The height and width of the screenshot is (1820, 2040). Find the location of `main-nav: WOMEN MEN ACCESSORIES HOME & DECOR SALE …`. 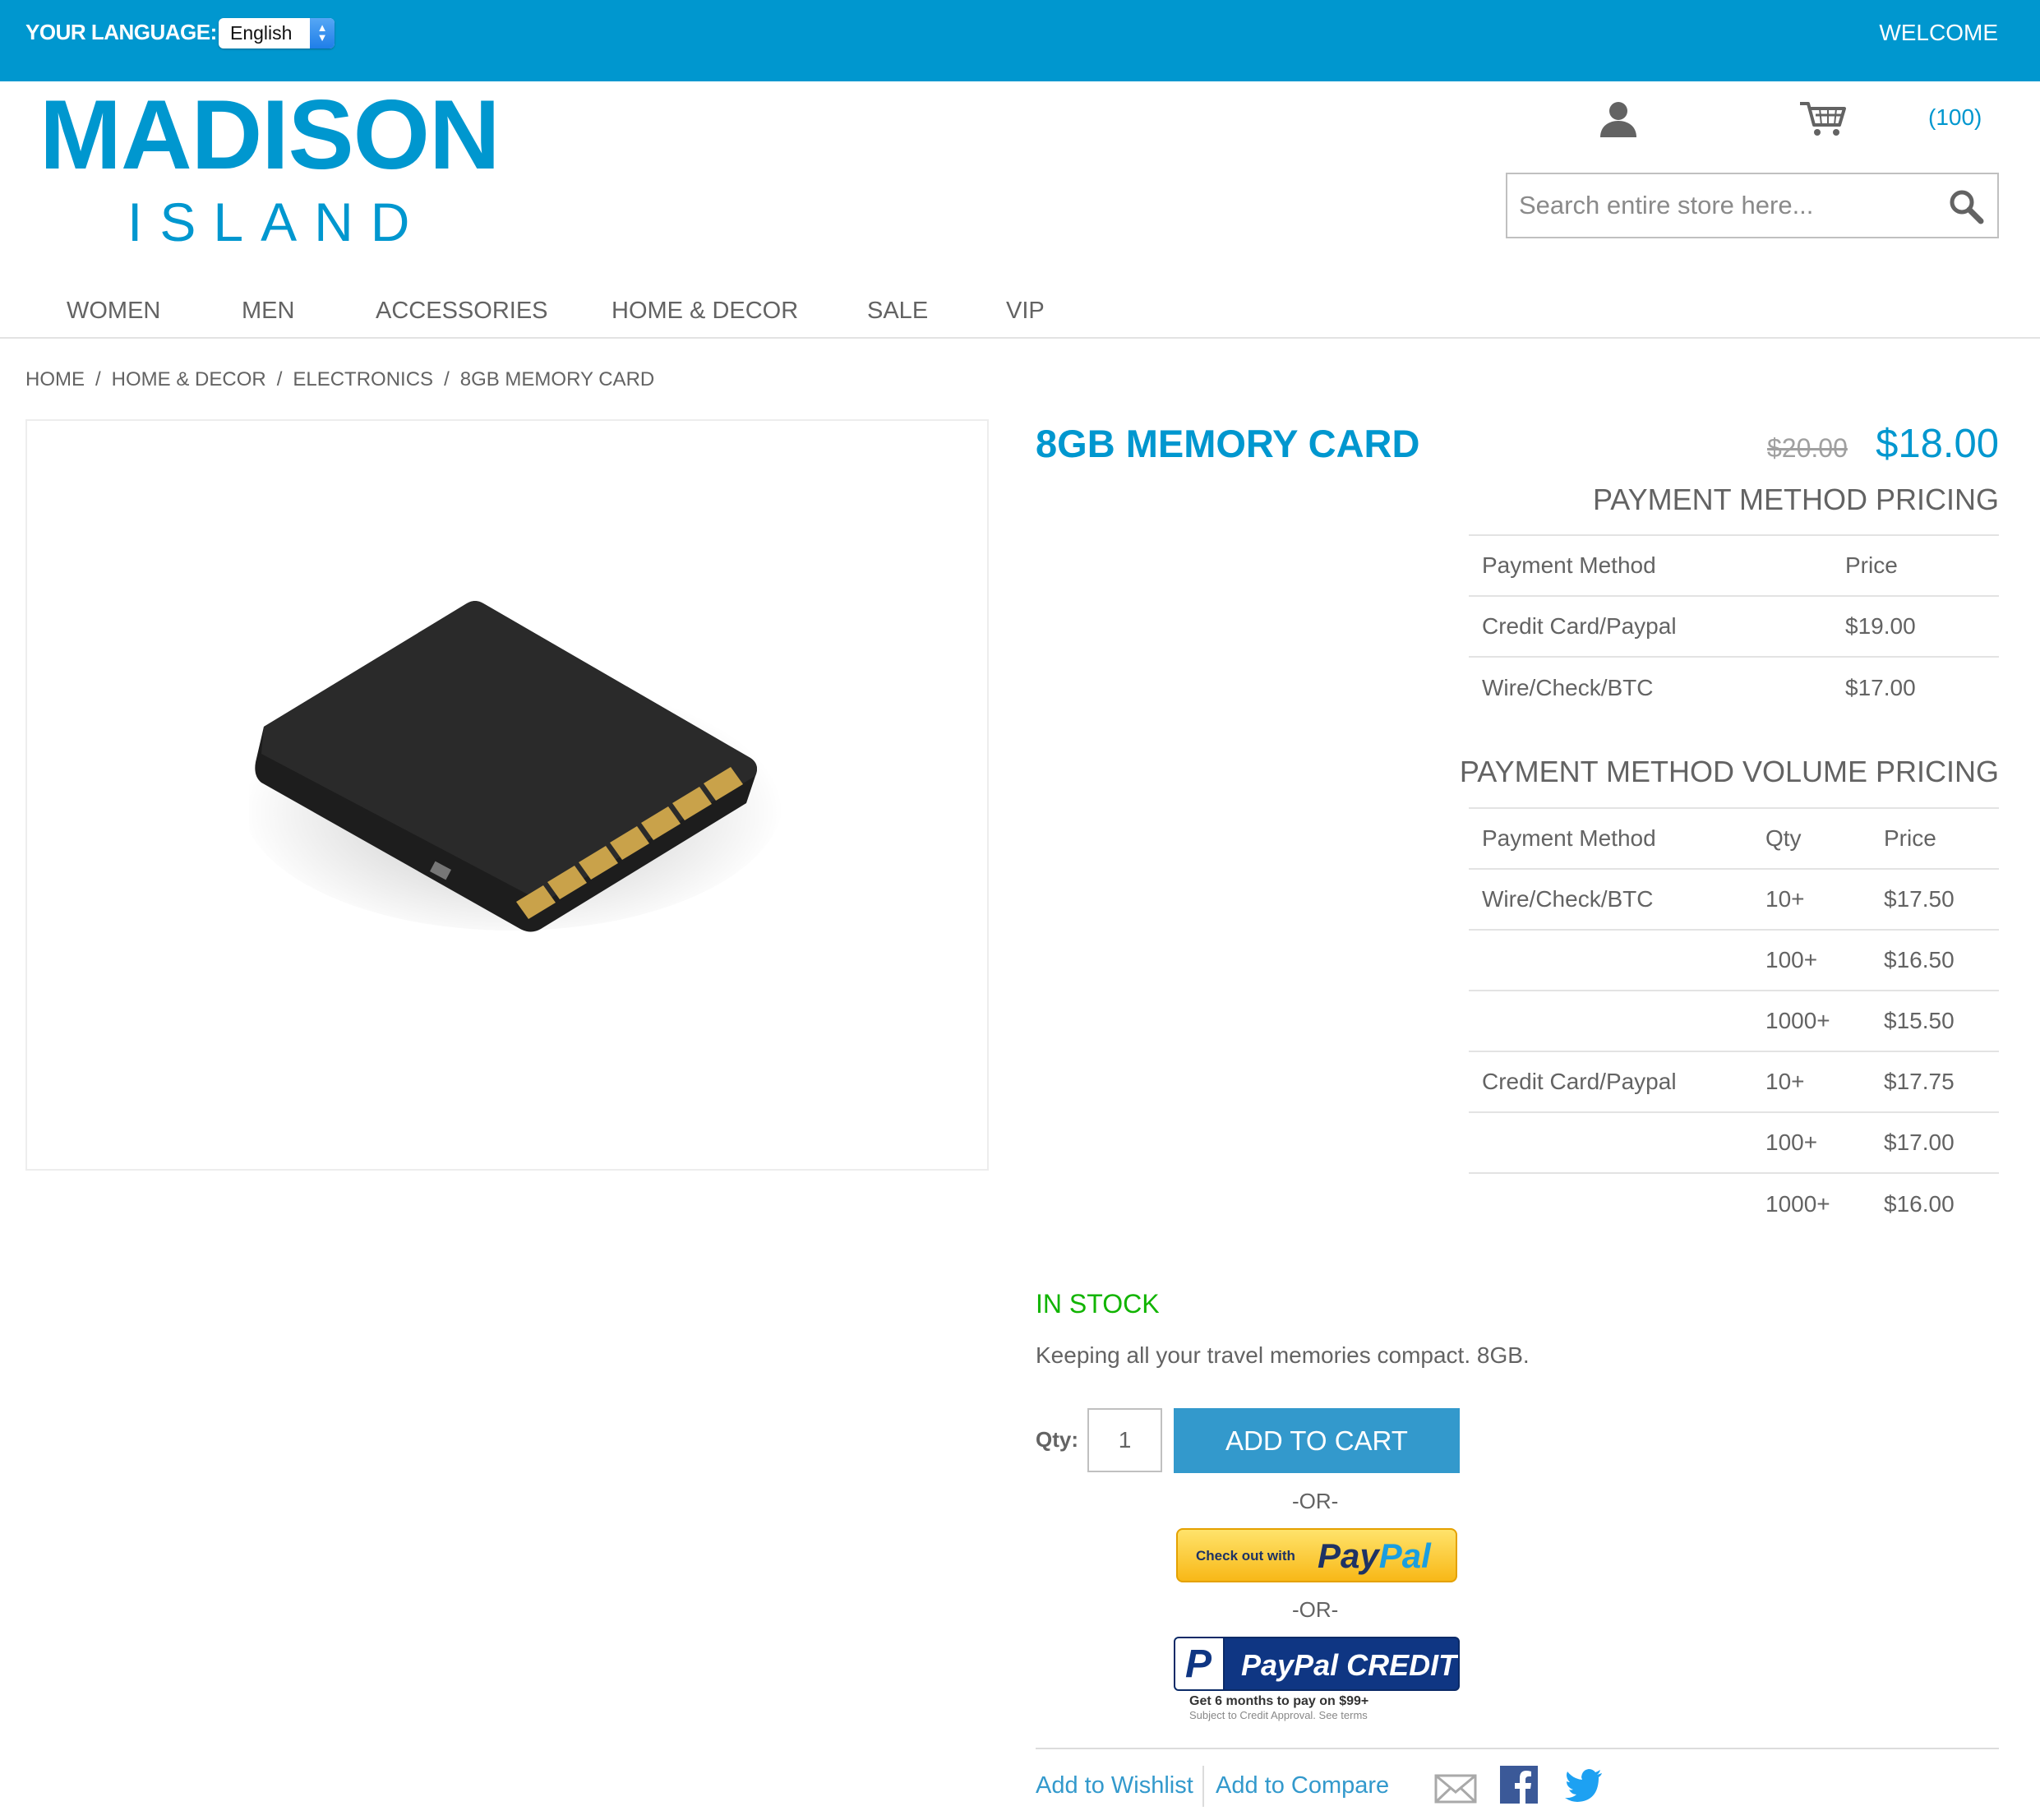

main-nav: WOMEN MEN ACCESSORIES HOME & DECOR SALE … is located at coordinates (999, 314).